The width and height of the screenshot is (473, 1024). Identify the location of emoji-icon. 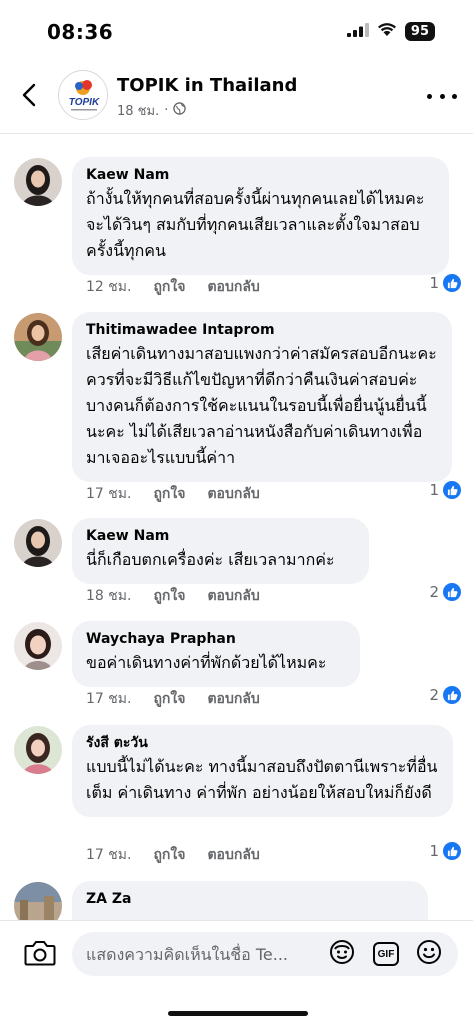
(429, 954).